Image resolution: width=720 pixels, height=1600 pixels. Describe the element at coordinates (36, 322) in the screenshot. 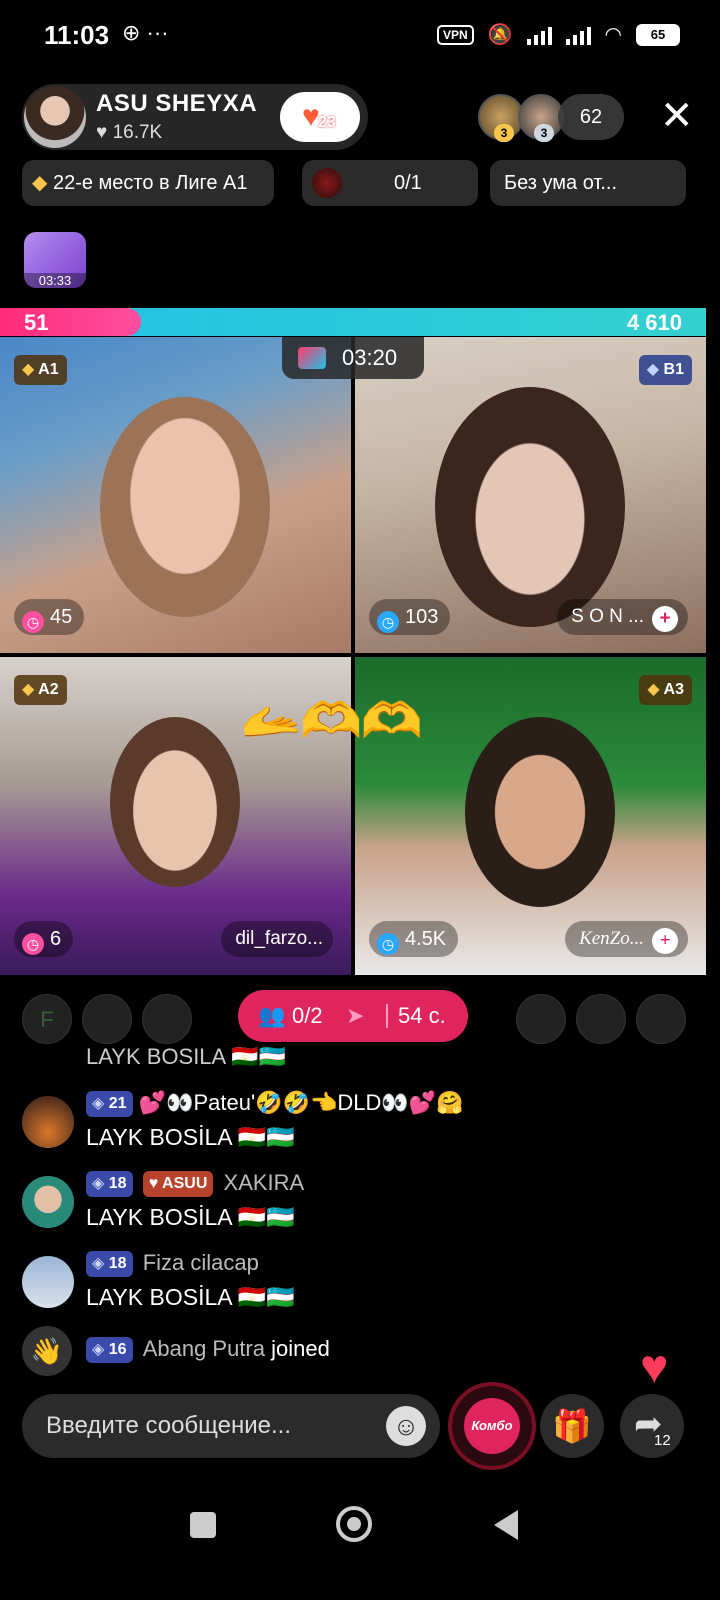

I see `battle-left-score: 51` at that location.